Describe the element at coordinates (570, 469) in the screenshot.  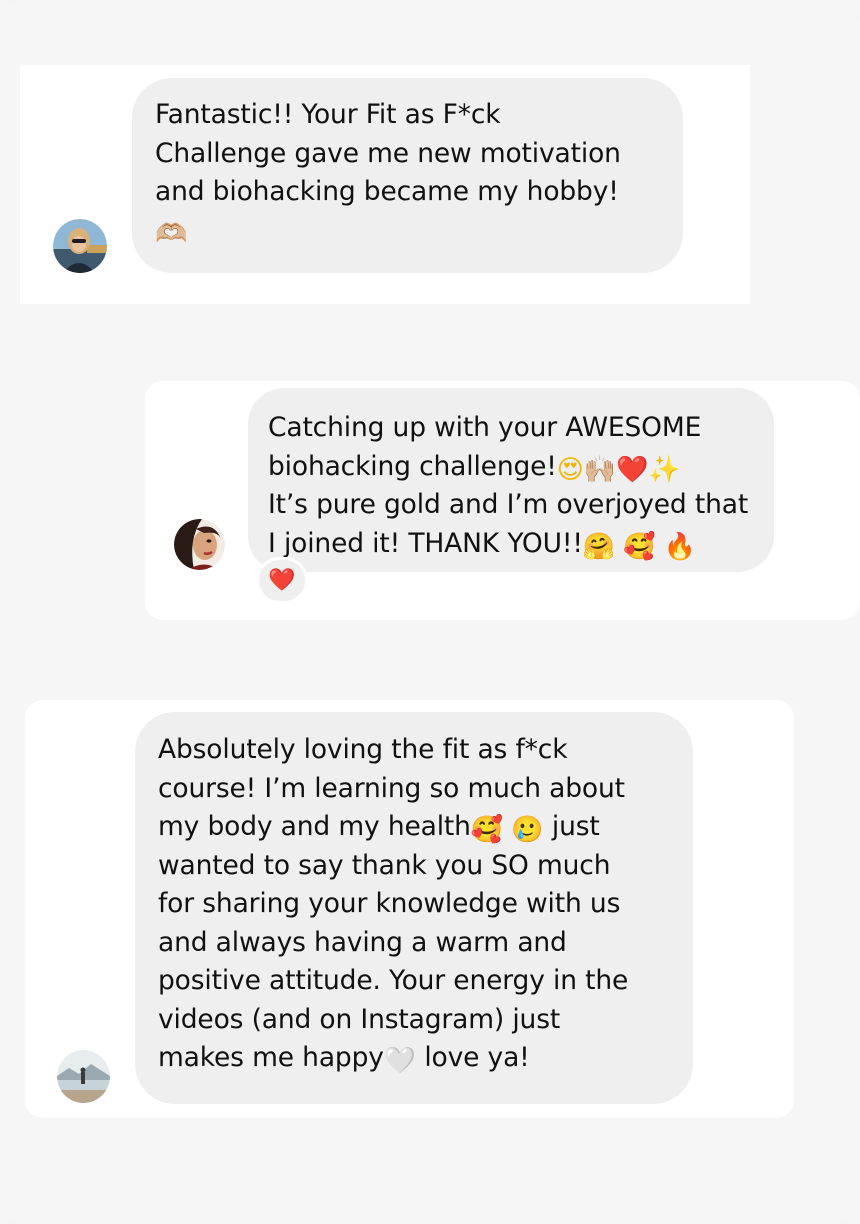
I see `heart-eyes-emoji-icon: 😍` at that location.